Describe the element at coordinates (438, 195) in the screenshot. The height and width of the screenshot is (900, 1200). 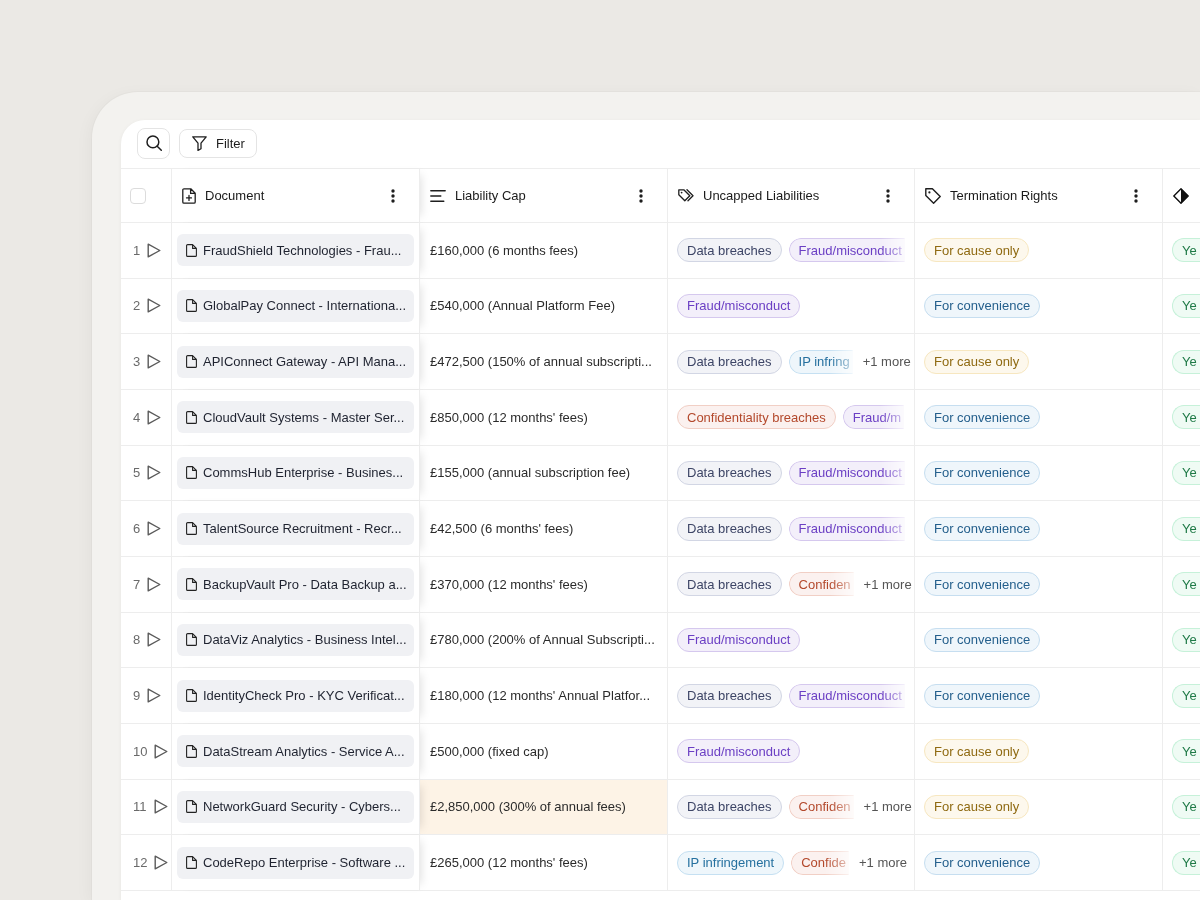
I see `lines-icon` at that location.